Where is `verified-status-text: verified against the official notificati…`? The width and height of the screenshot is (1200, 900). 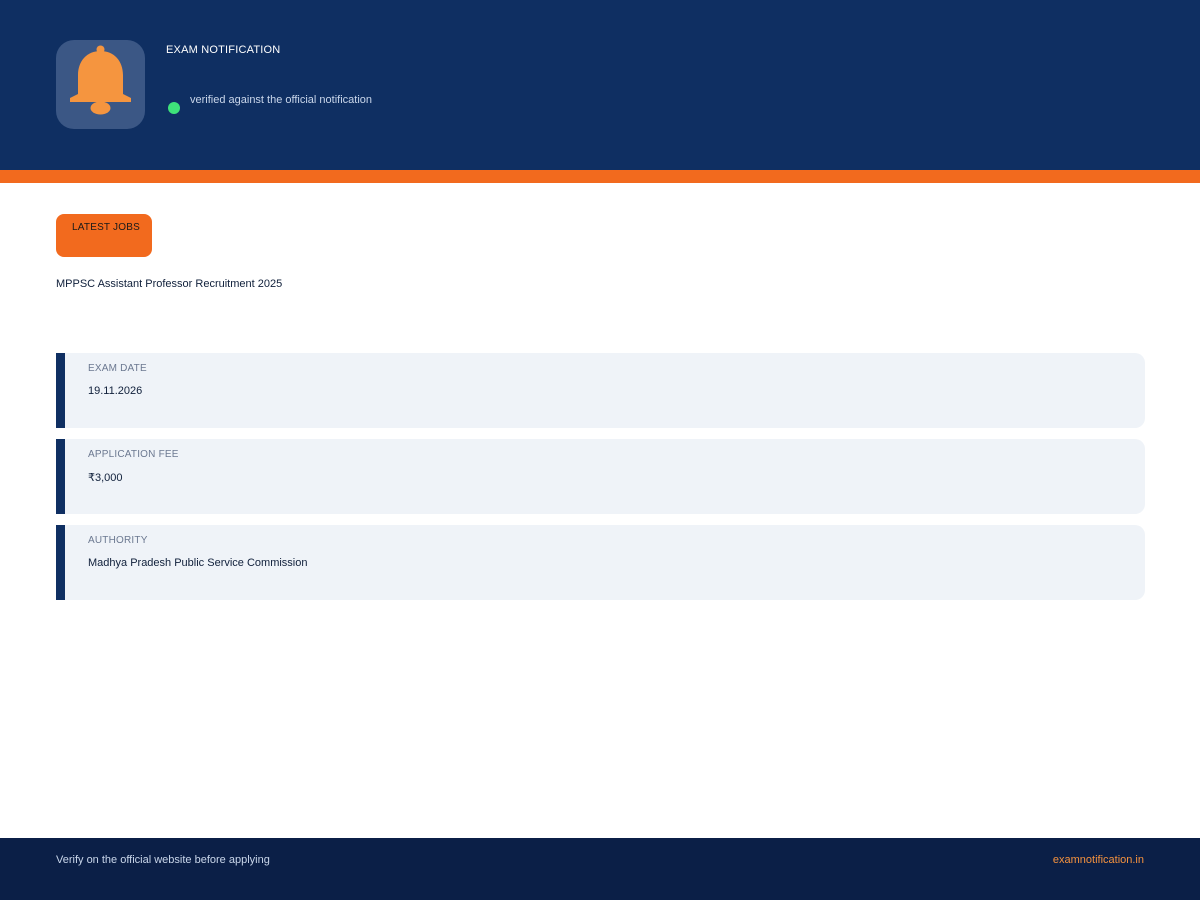
verified-status-text: verified against the official notificati… is located at coordinates (281, 100).